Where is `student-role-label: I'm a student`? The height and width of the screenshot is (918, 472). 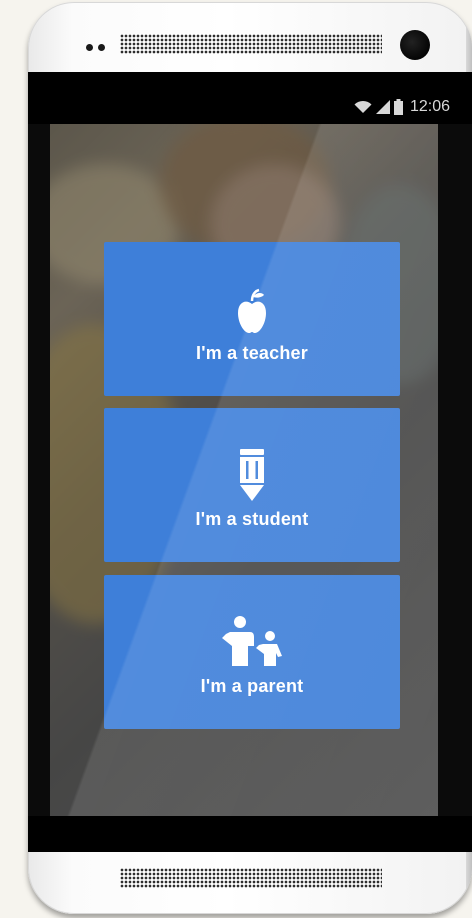
student-role-label: I'm a student is located at coordinates (252, 518).